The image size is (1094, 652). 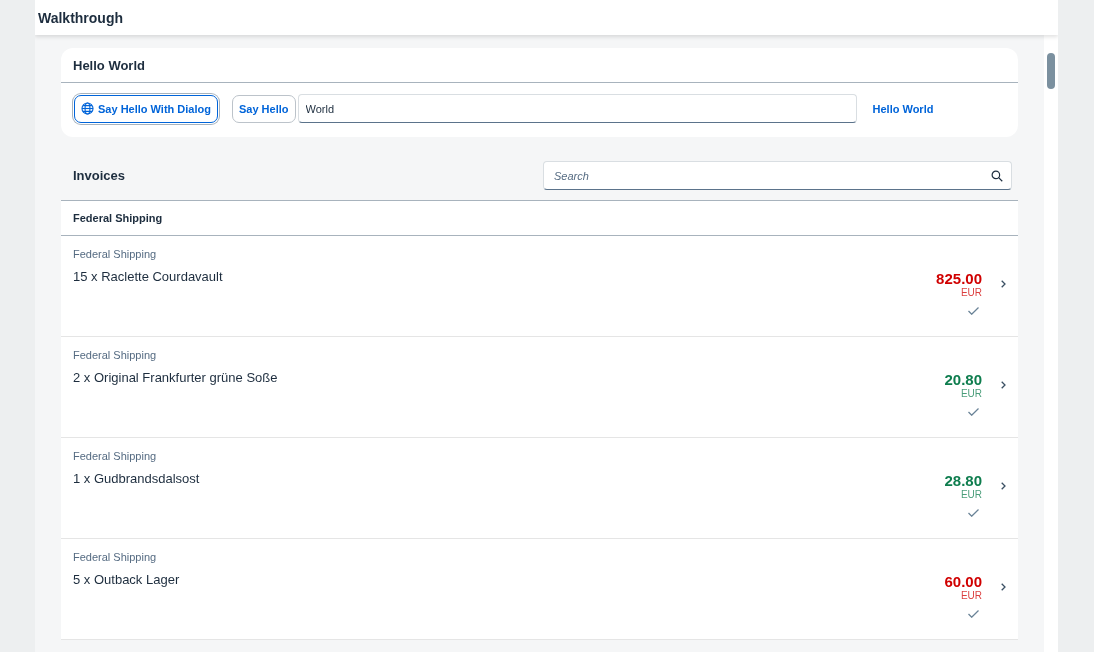 I want to click on invoice-title: 1 x Gudbrandsdalsost, so click(x=137, y=478).